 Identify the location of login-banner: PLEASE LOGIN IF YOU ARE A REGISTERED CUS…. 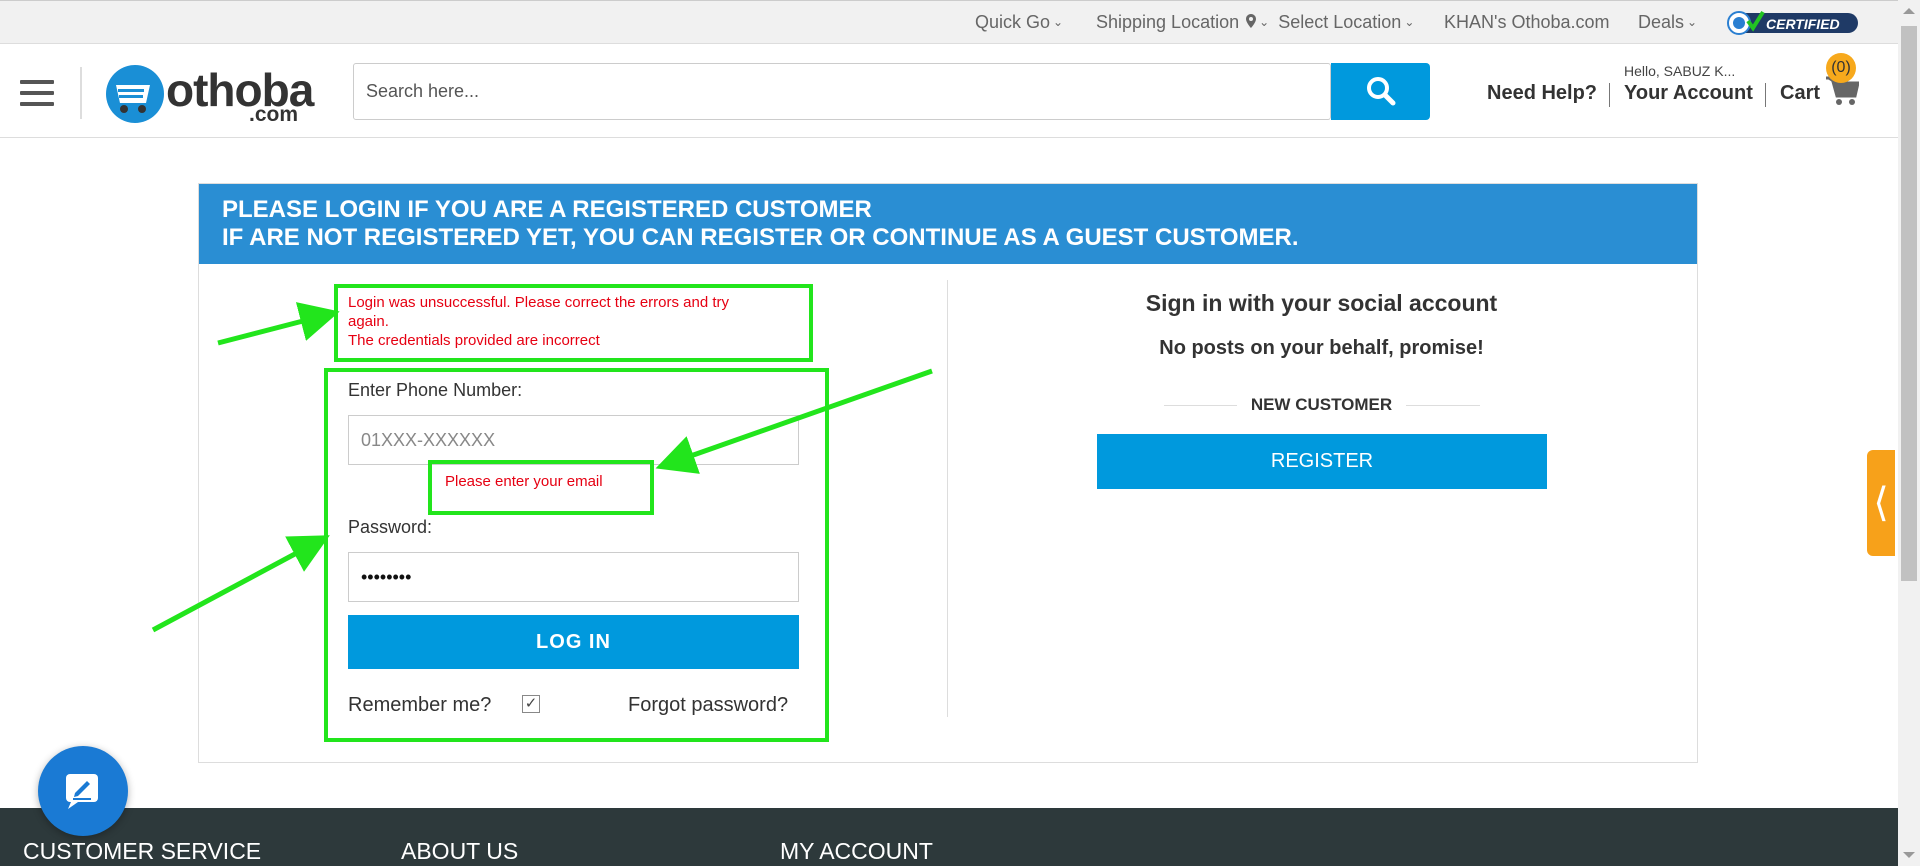
(948, 224).